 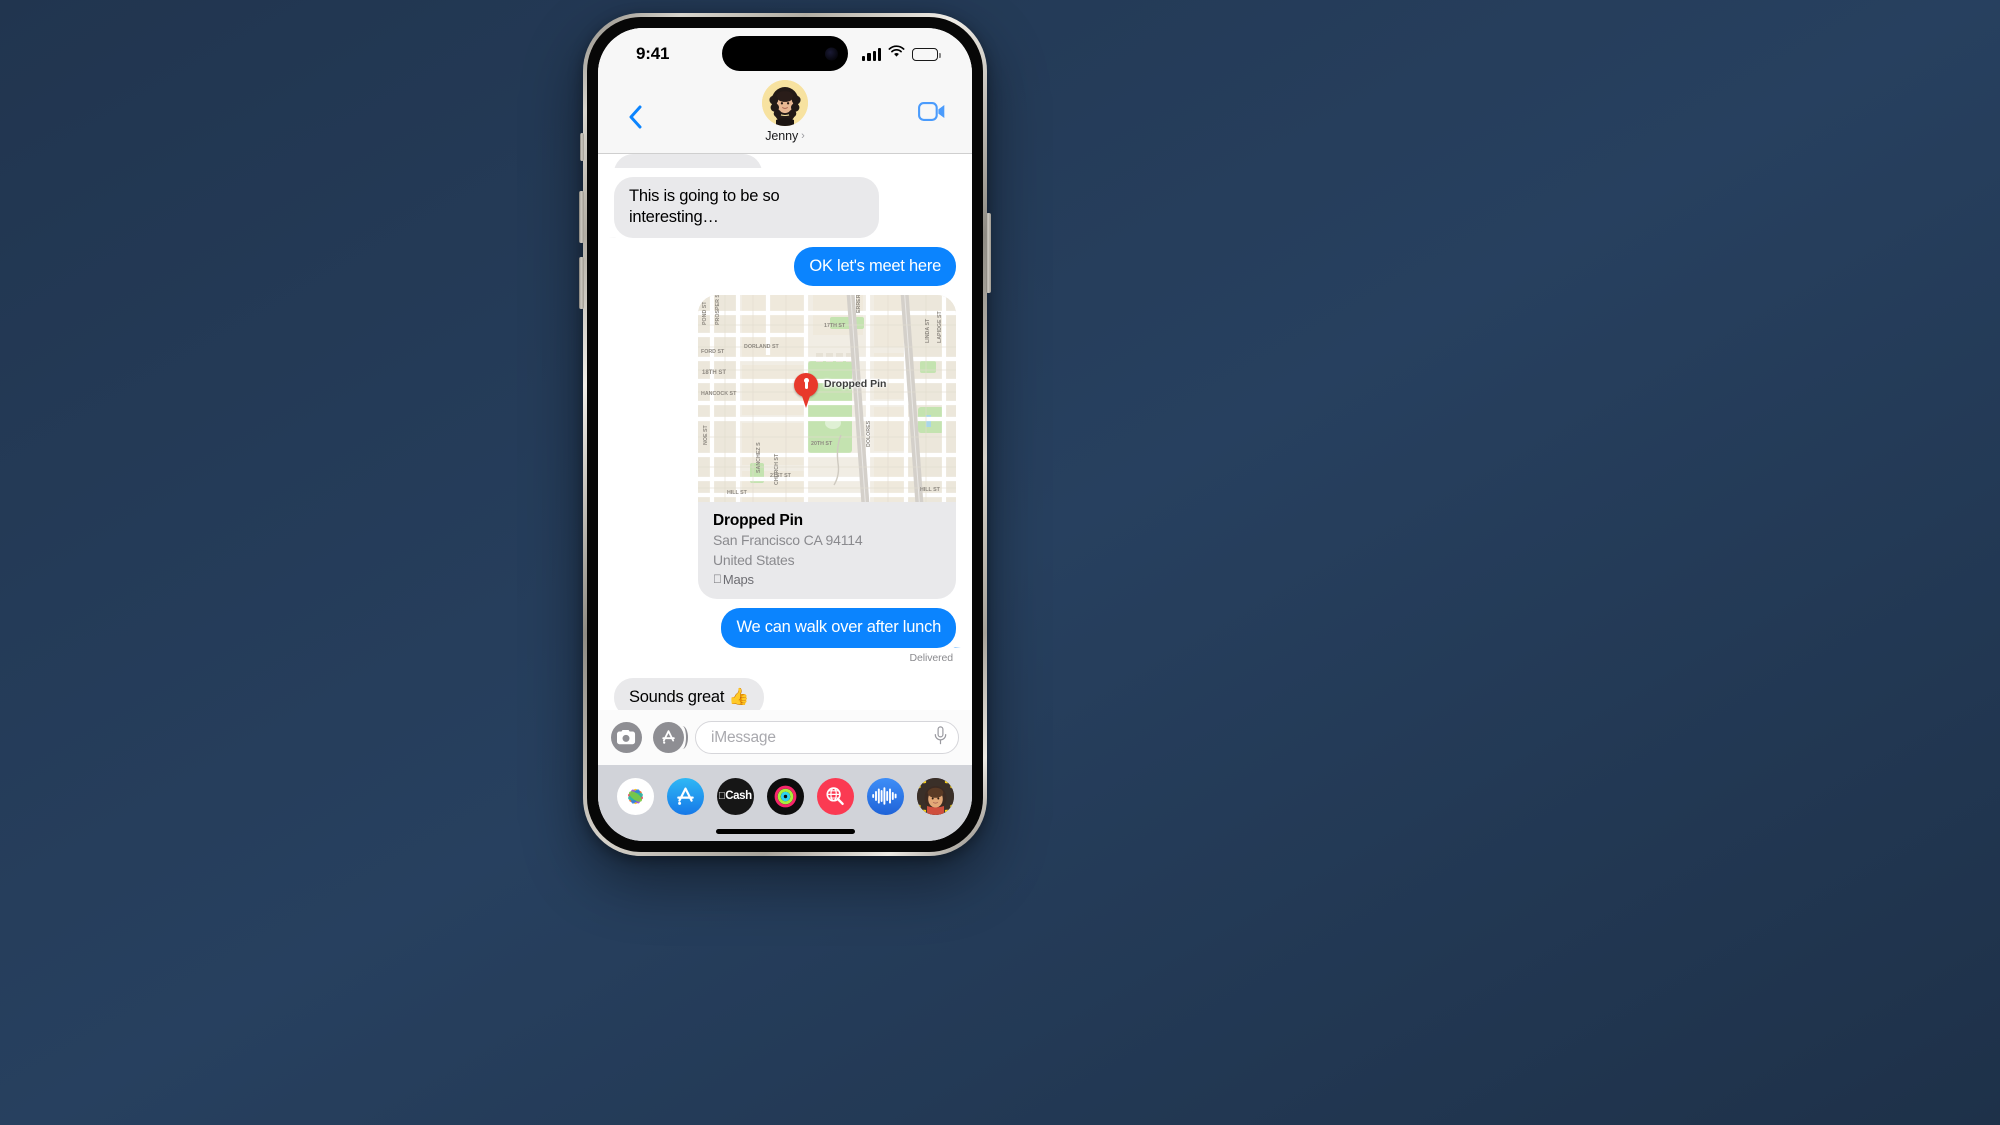 What do you see at coordinates (582, 147) in the screenshot?
I see `silent-switch` at bounding box center [582, 147].